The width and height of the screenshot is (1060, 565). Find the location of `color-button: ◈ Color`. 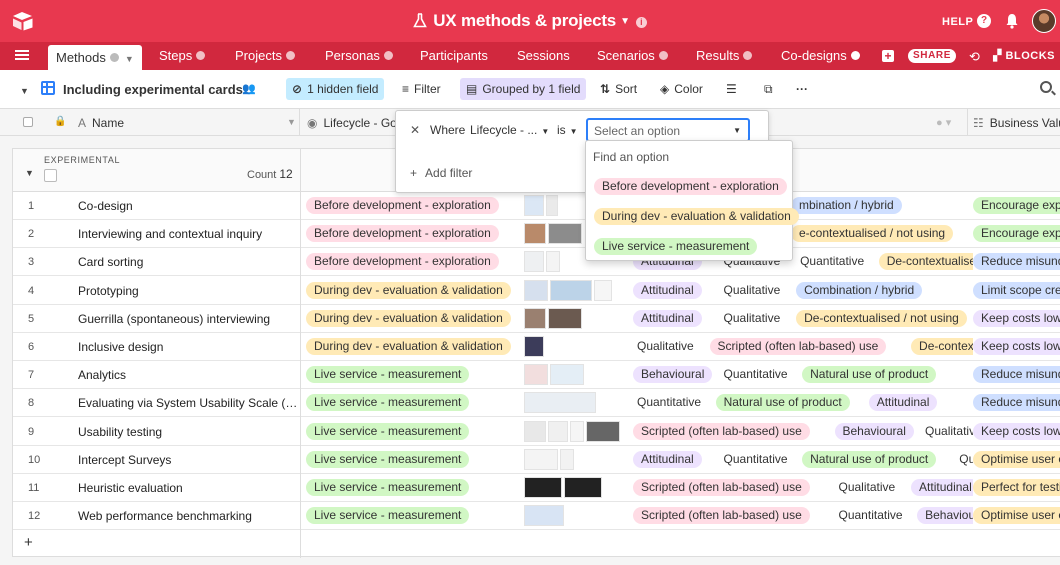

color-button: ◈ Color is located at coordinates (681, 89).